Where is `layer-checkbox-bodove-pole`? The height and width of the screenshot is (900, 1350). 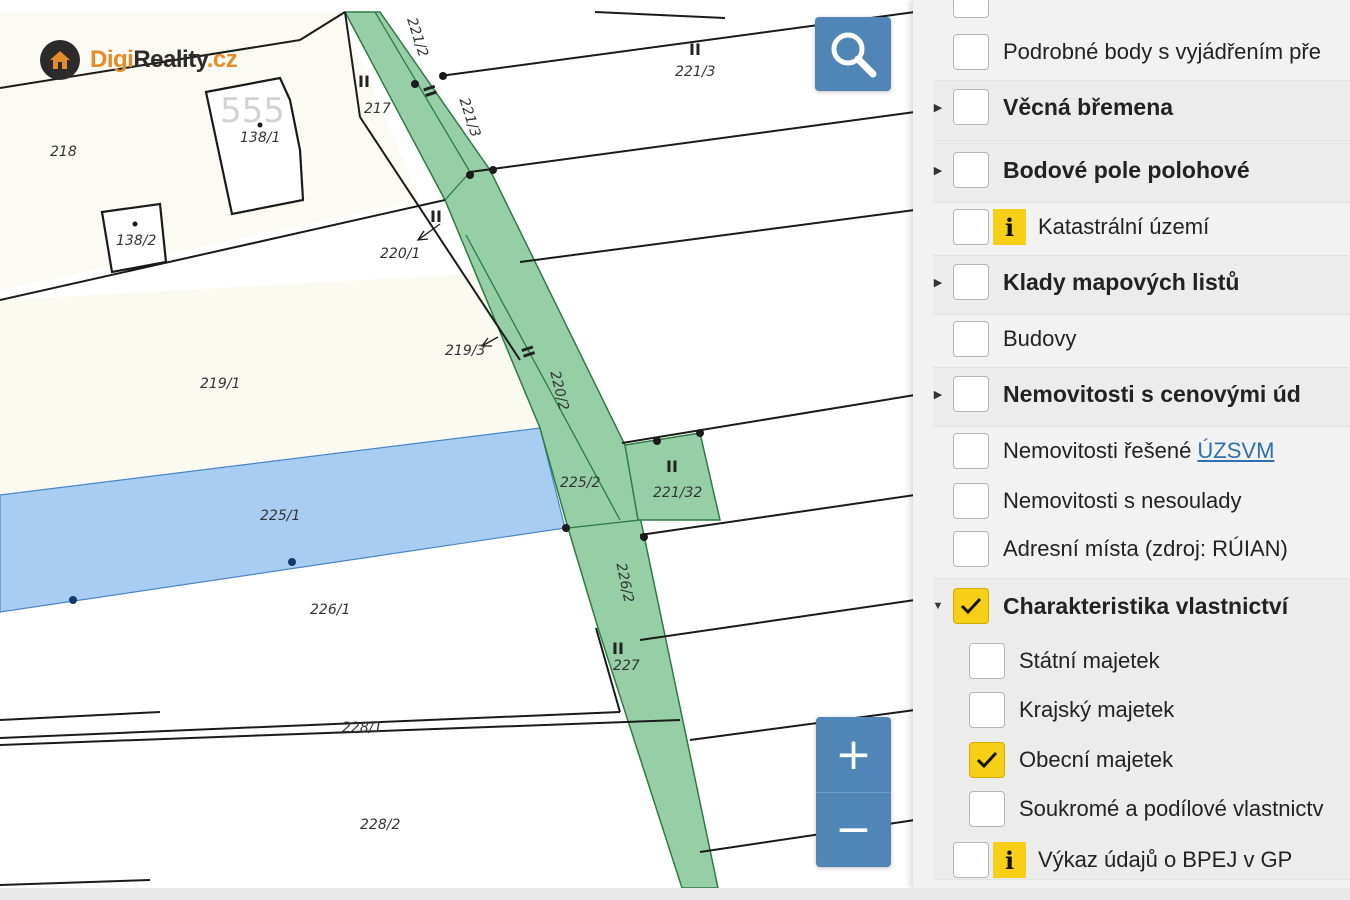 layer-checkbox-bodove-pole is located at coordinates (971, 170).